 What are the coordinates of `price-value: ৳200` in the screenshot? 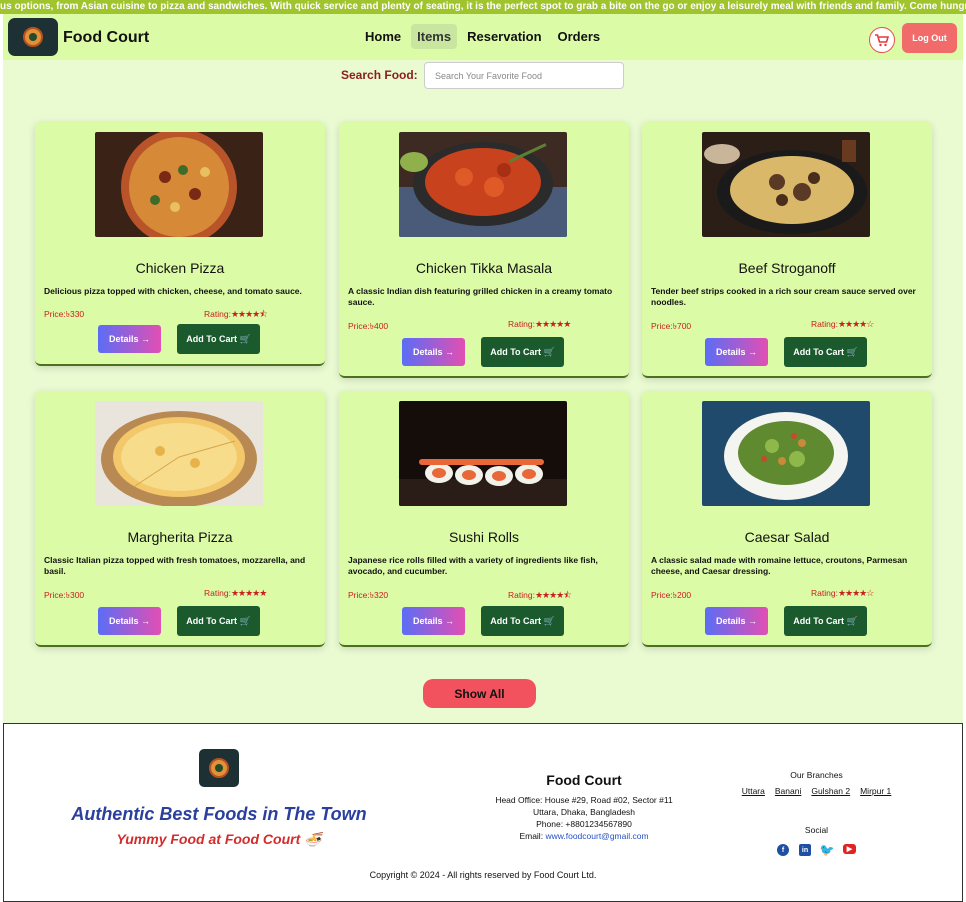 It's located at (682, 595).